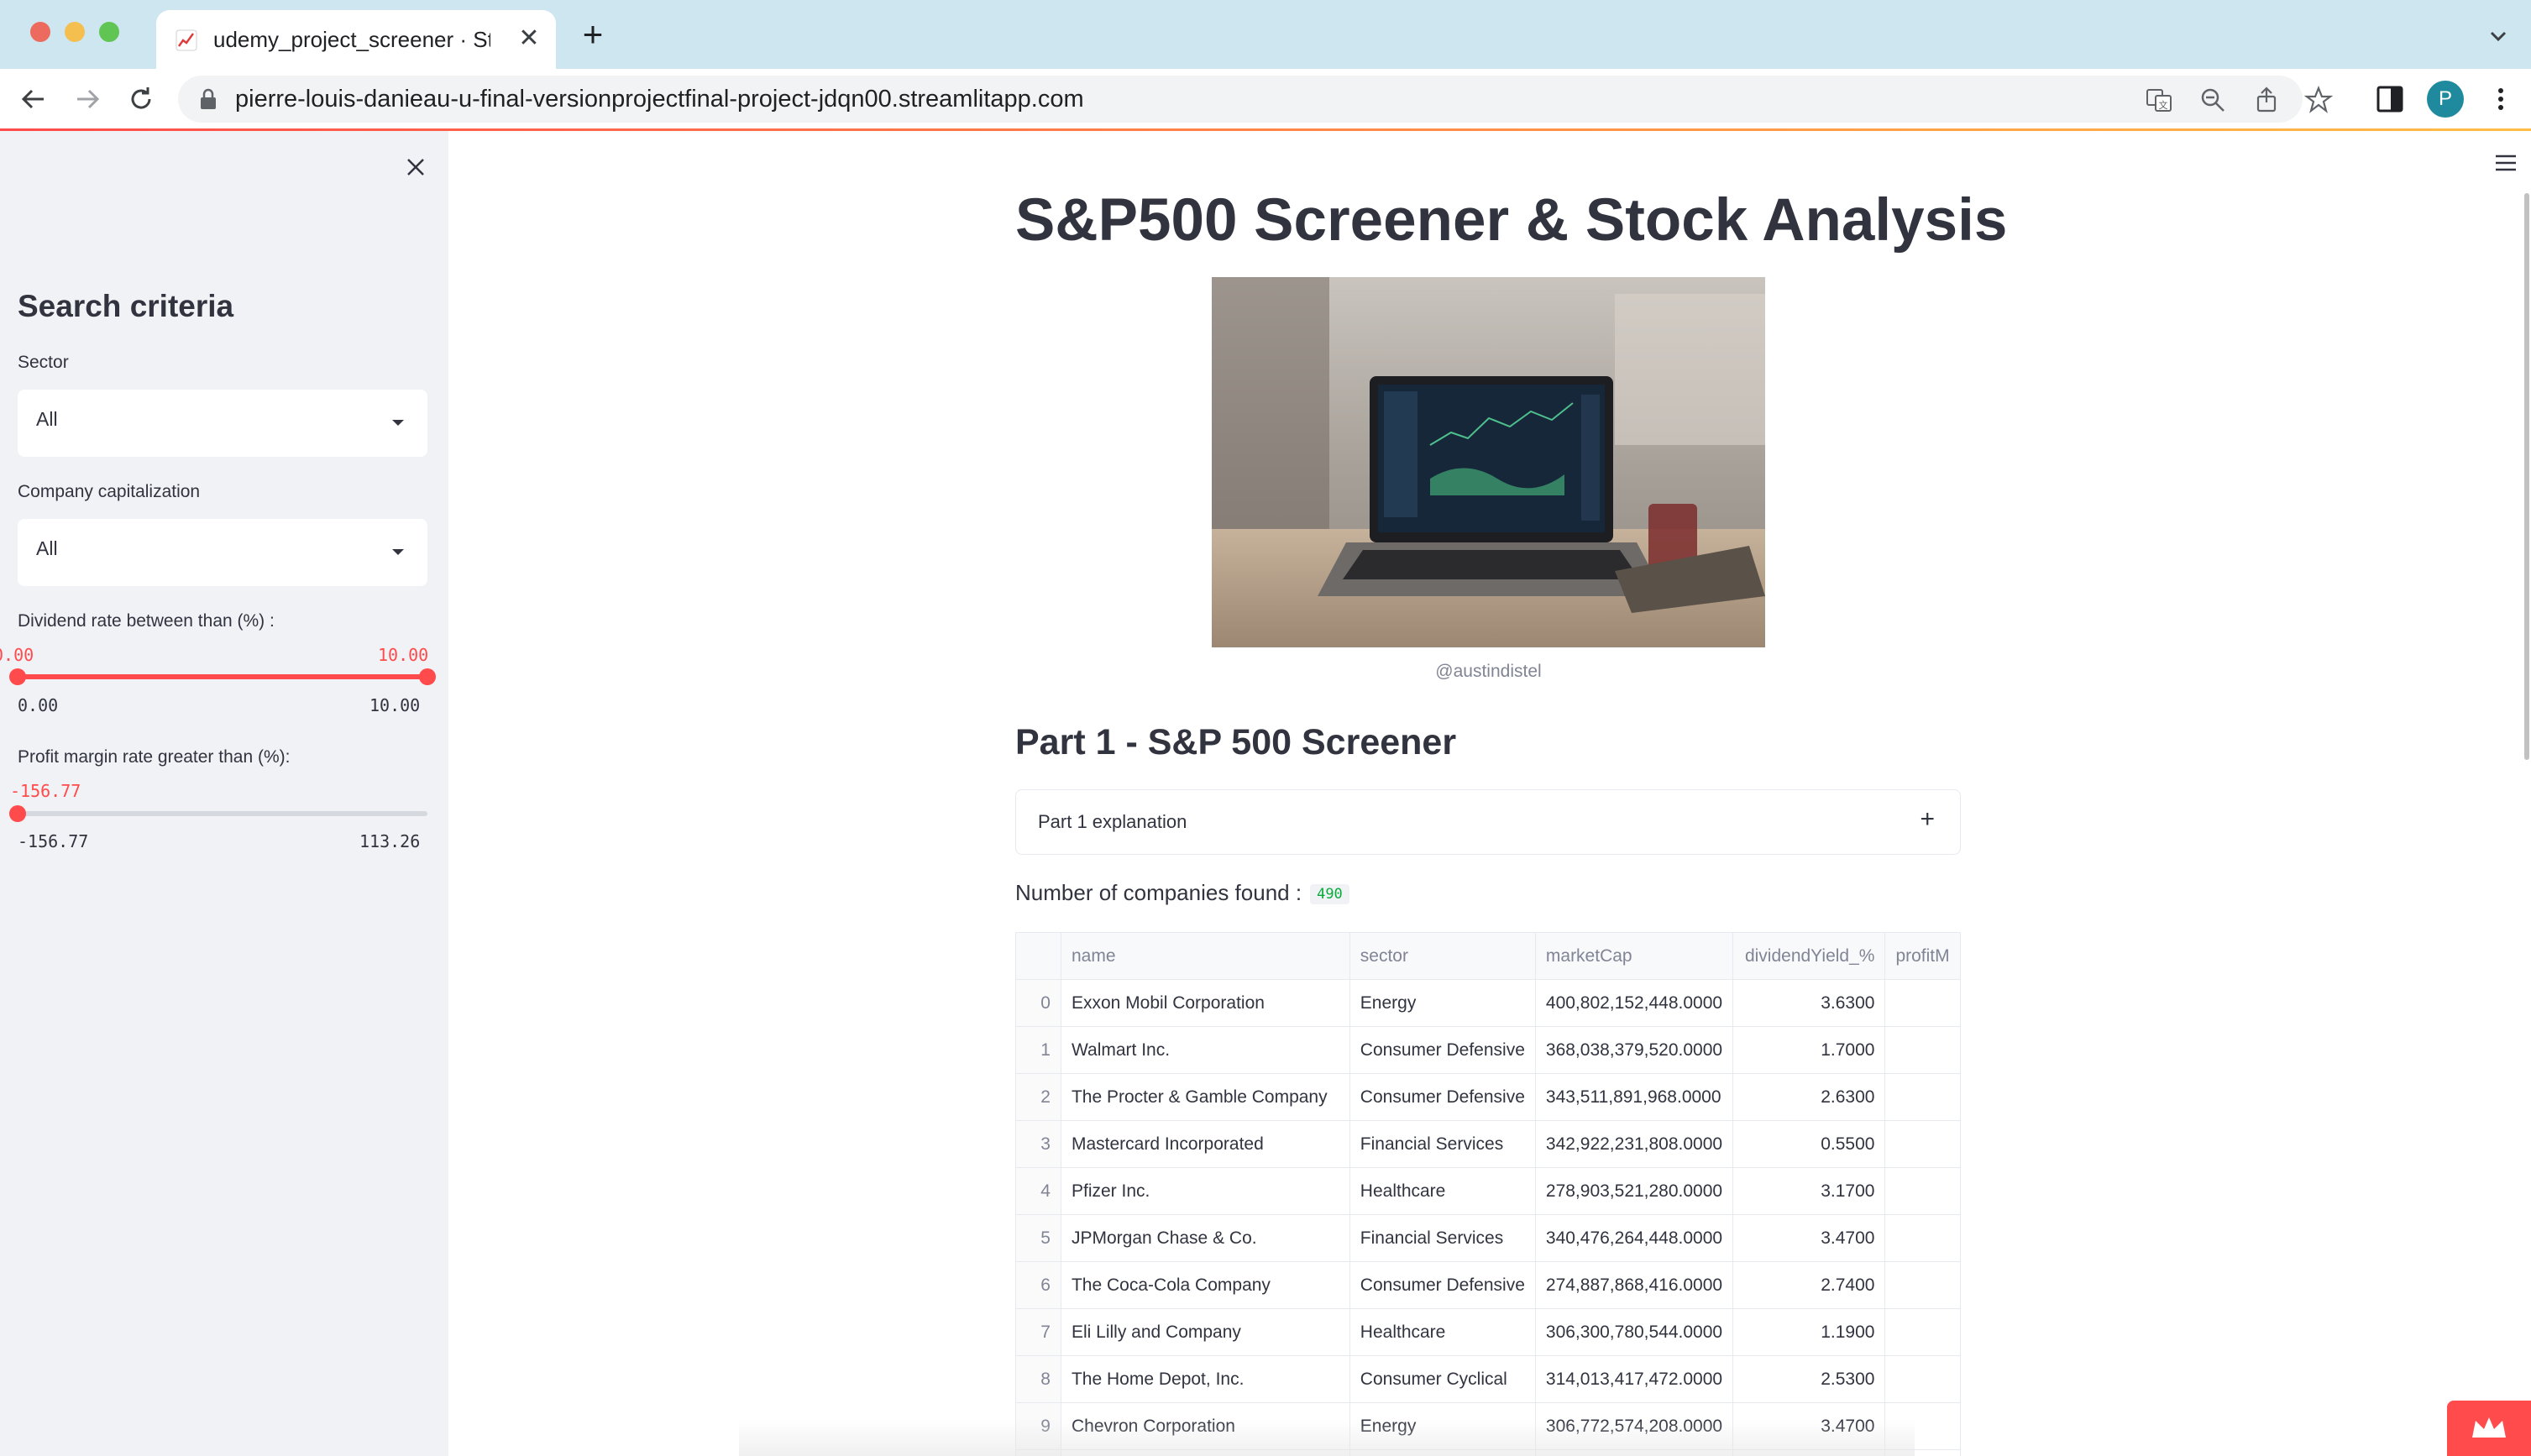  What do you see at coordinates (222, 552) in the screenshot?
I see `capitalization-select: All` at bounding box center [222, 552].